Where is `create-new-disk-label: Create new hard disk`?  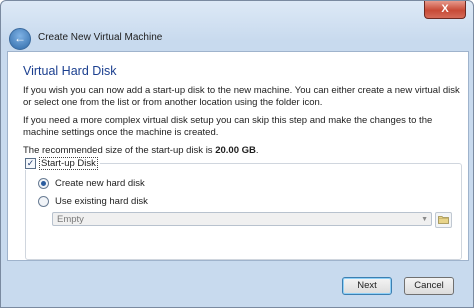 create-new-disk-label: Create new hard disk is located at coordinates (100, 183).